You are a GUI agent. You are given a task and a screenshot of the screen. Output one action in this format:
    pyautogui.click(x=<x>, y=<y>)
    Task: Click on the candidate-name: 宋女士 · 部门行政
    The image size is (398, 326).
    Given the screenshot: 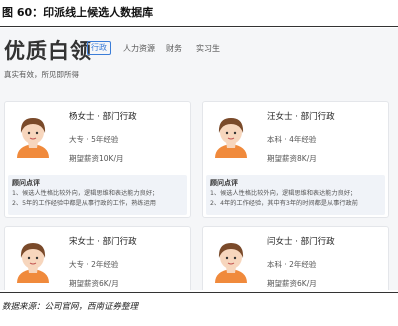 What is the action you would take?
    pyautogui.click(x=103, y=242)
    